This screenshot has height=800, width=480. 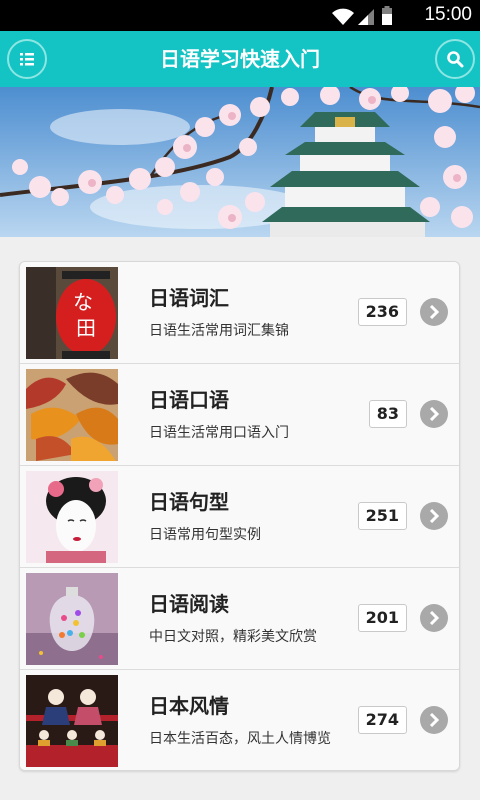 I want to click on page-title: 日语学习快速入门, so click(x=240, y=59).